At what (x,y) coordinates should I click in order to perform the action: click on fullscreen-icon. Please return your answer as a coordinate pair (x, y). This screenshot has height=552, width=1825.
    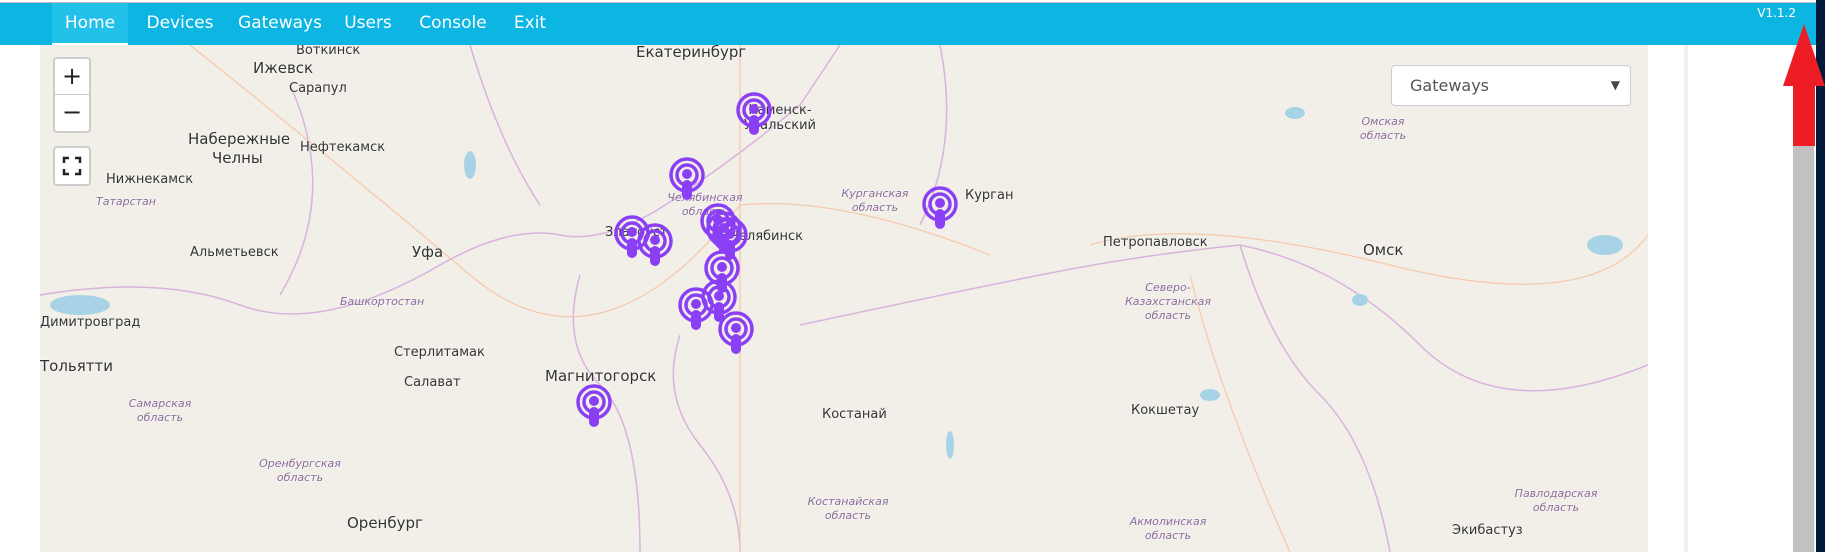
    Looking at the image, I should click on (72, 166).